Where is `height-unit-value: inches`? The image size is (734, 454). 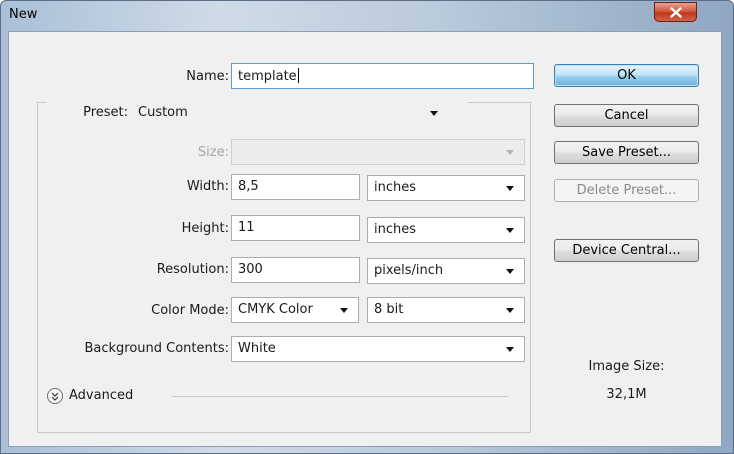
height-unit-value: inches is located at coordinates (395, 229).